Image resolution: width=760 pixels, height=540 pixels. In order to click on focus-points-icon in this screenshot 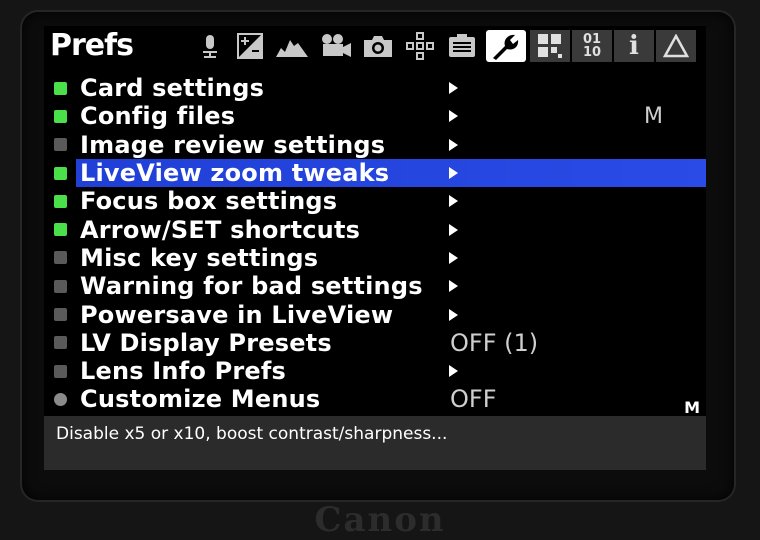, I will do `click(420, 46)`.